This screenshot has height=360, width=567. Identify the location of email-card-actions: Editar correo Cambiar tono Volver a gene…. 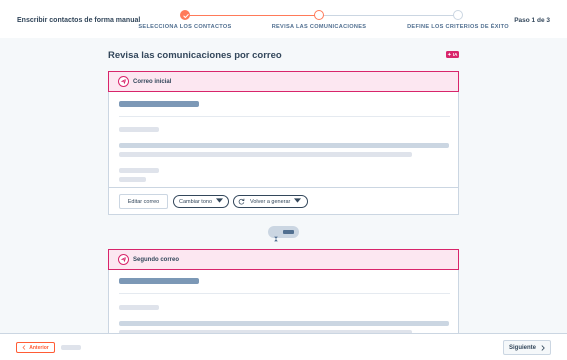
(283, 200).